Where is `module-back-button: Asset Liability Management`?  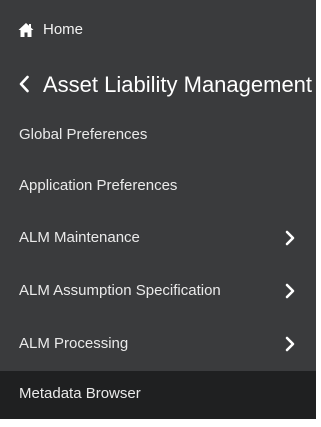
module-back-button: Asset Liability Management is located at coordinates (158, 87).